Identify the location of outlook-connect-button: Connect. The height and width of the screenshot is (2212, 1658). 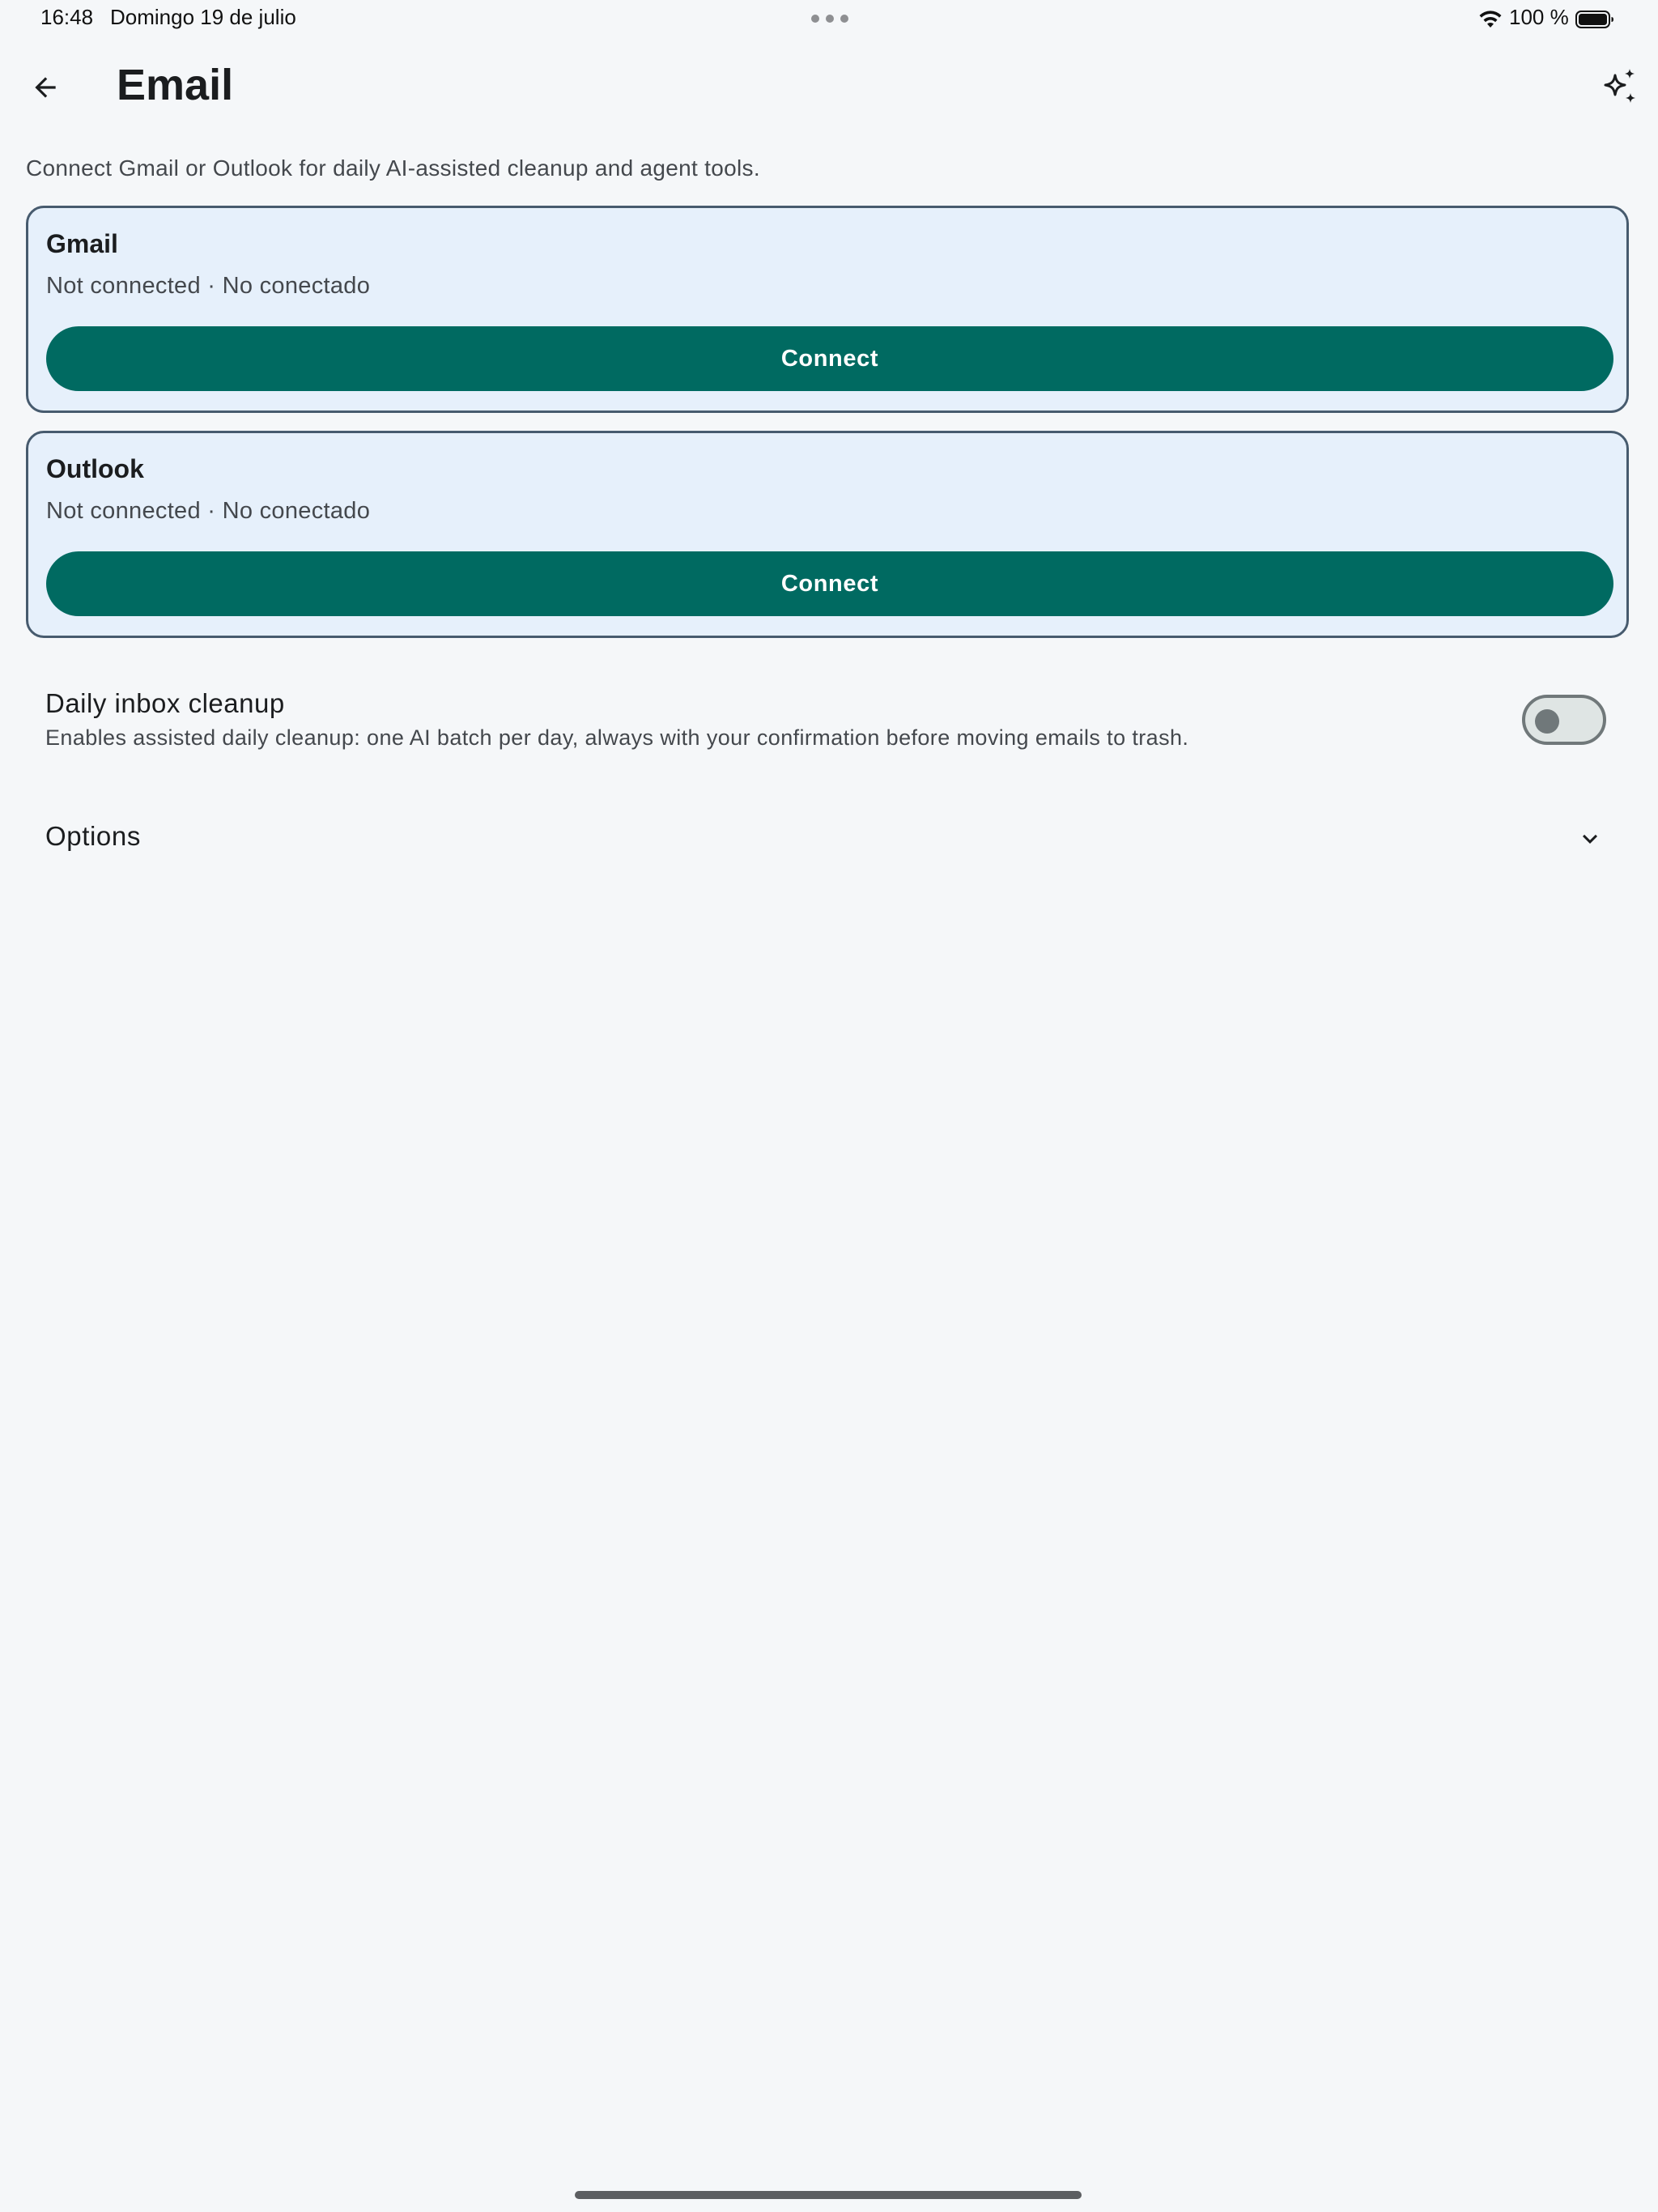
(829, 584).